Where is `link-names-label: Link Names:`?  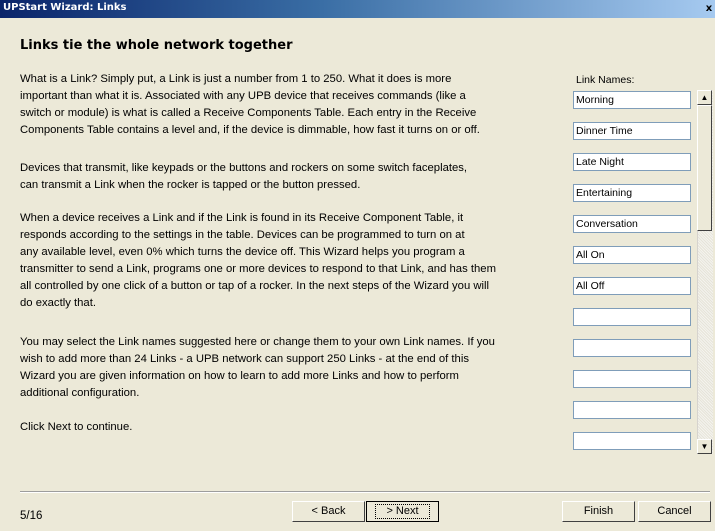
link-names-label: Link Names: is located at coordinates (605, 80).